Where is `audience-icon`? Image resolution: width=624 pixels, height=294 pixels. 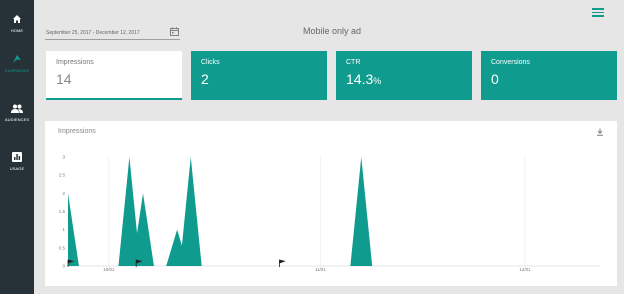
audience-icon is located at coordinates (17, 108).